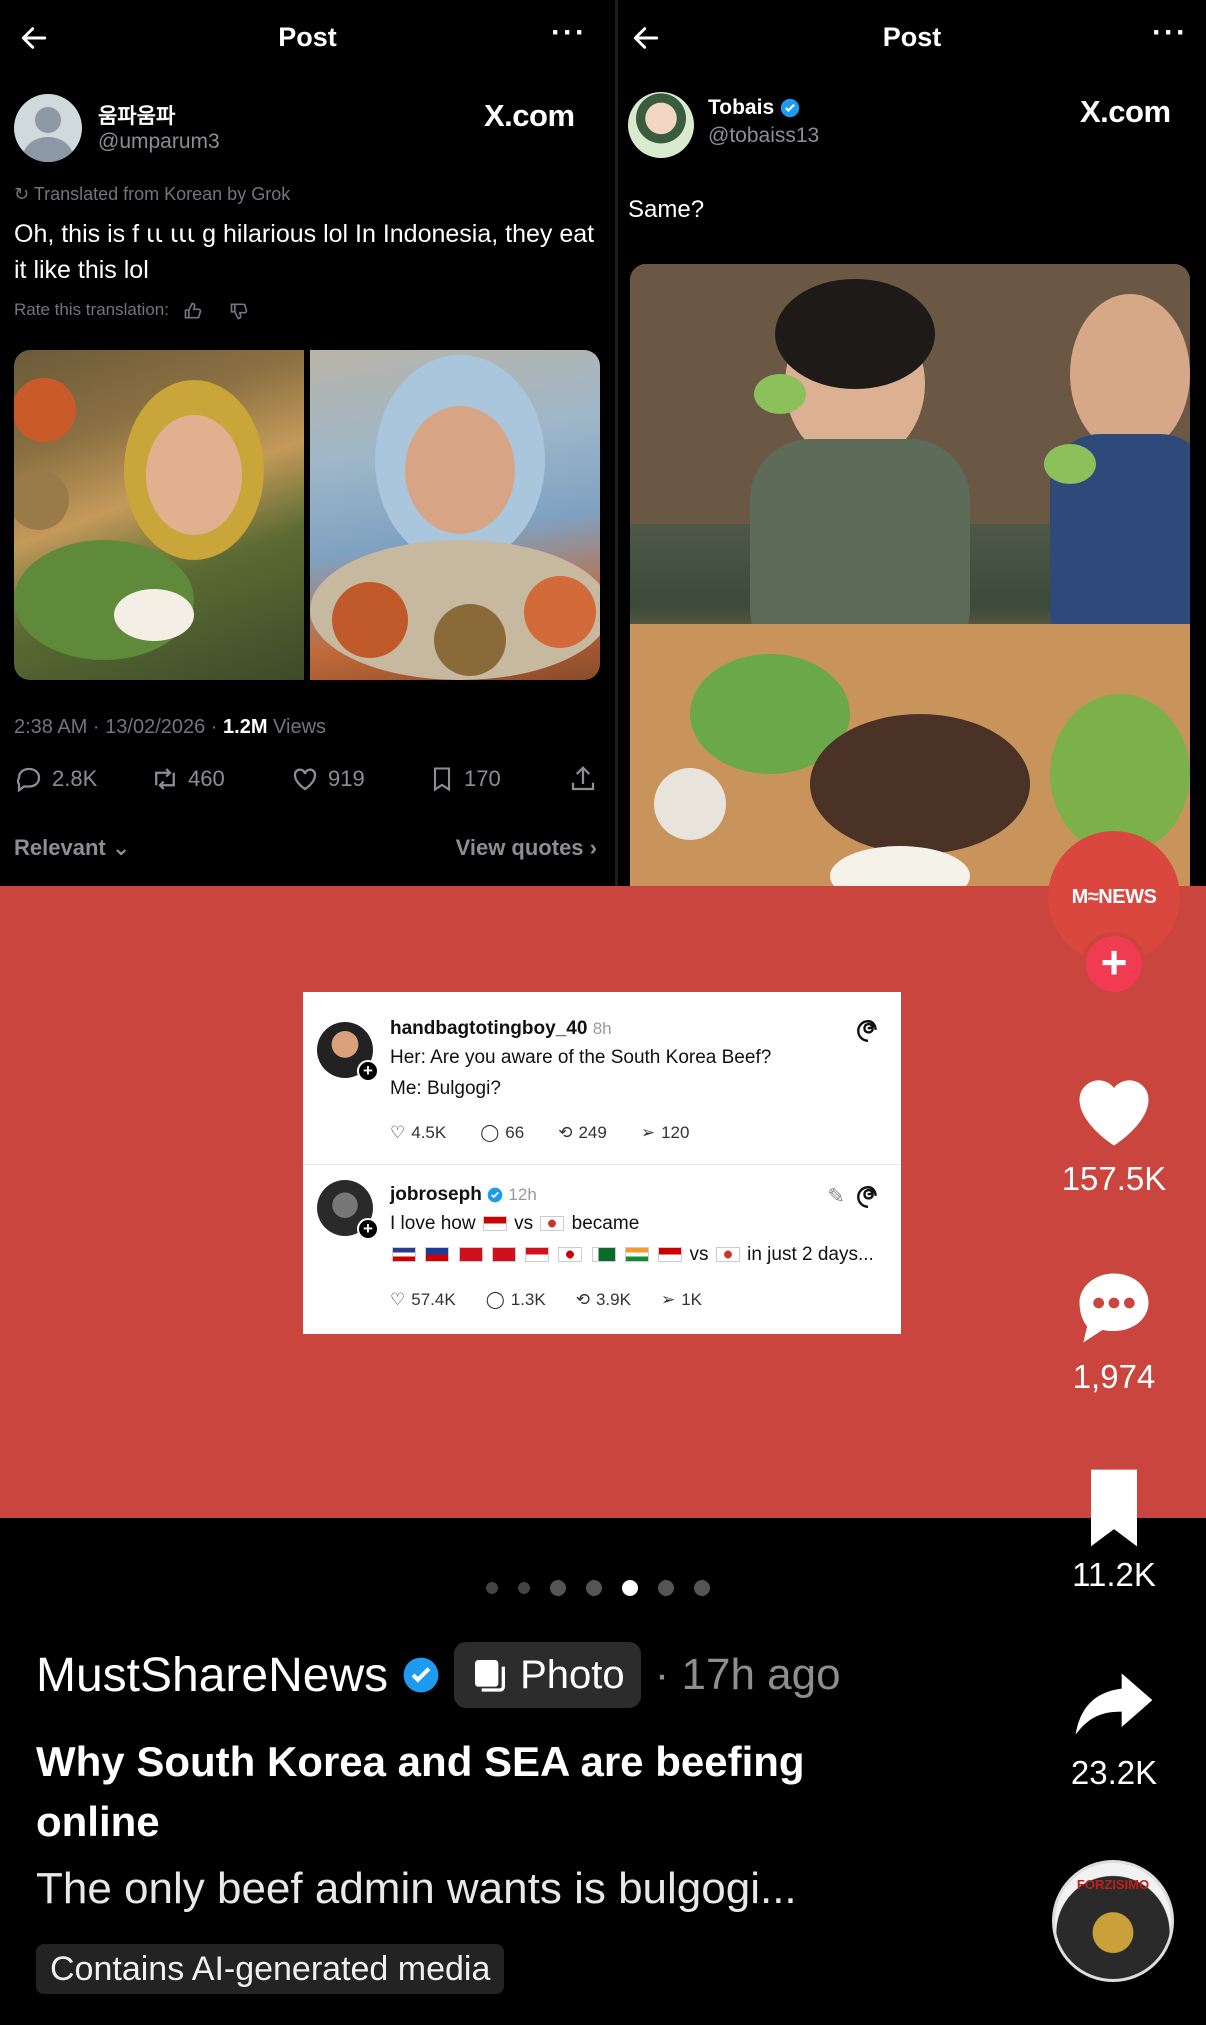 This screenshot has width=1206, height=2025. Describe the element at coordinates (239, 311) in the screenshot. I see `thumbs-down-icon` at that location.